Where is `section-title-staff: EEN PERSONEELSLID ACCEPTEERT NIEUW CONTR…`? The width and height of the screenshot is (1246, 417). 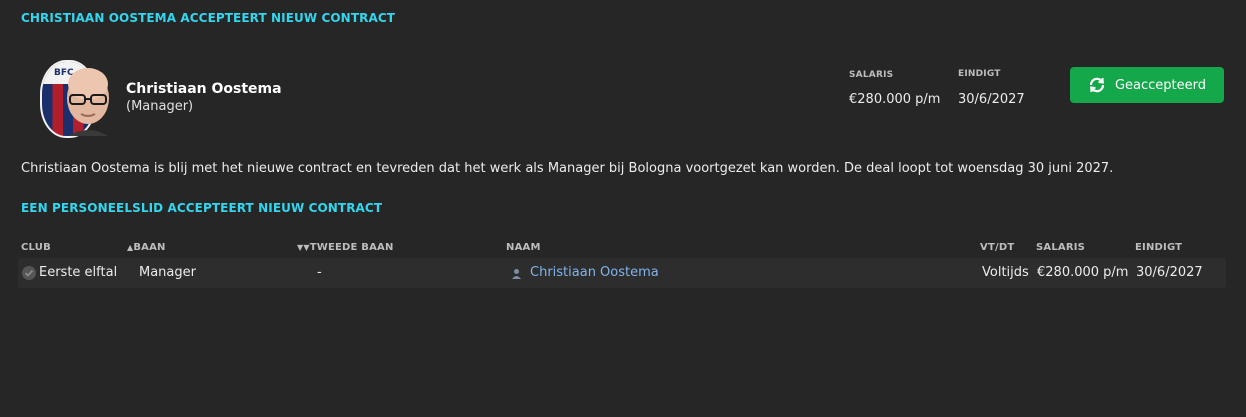 section-title-staff: EEN PERSONEELSLID ACCEPTEERT NIEUW CONTR… is located at coordinates (202, 208).